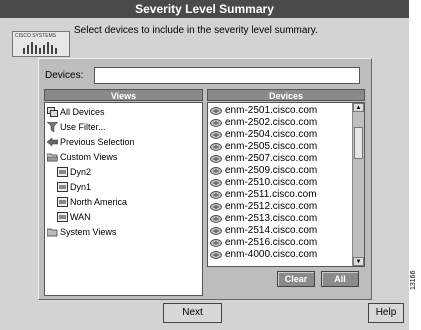 Image resolution: width=421 pixels, height=330 pixels. Describe the element at coordinates (64, 75) in the screenshot. I see `devices-label: Devices:` at that location.